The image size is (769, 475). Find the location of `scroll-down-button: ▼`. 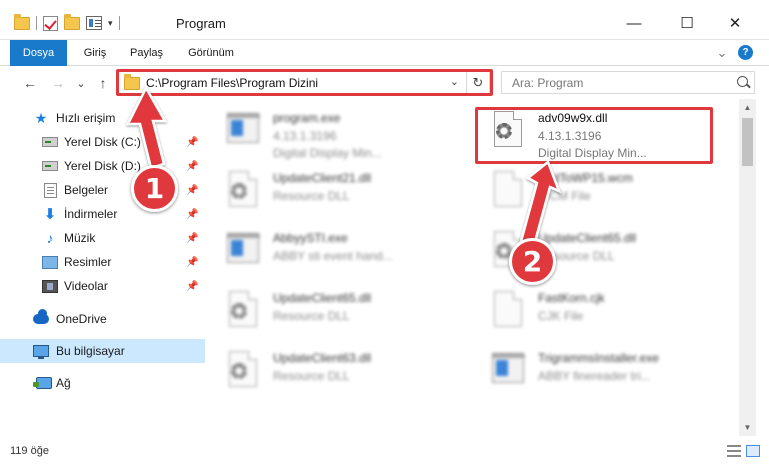

scroll-down-button: ▼ is located at coordinates (747, 427).